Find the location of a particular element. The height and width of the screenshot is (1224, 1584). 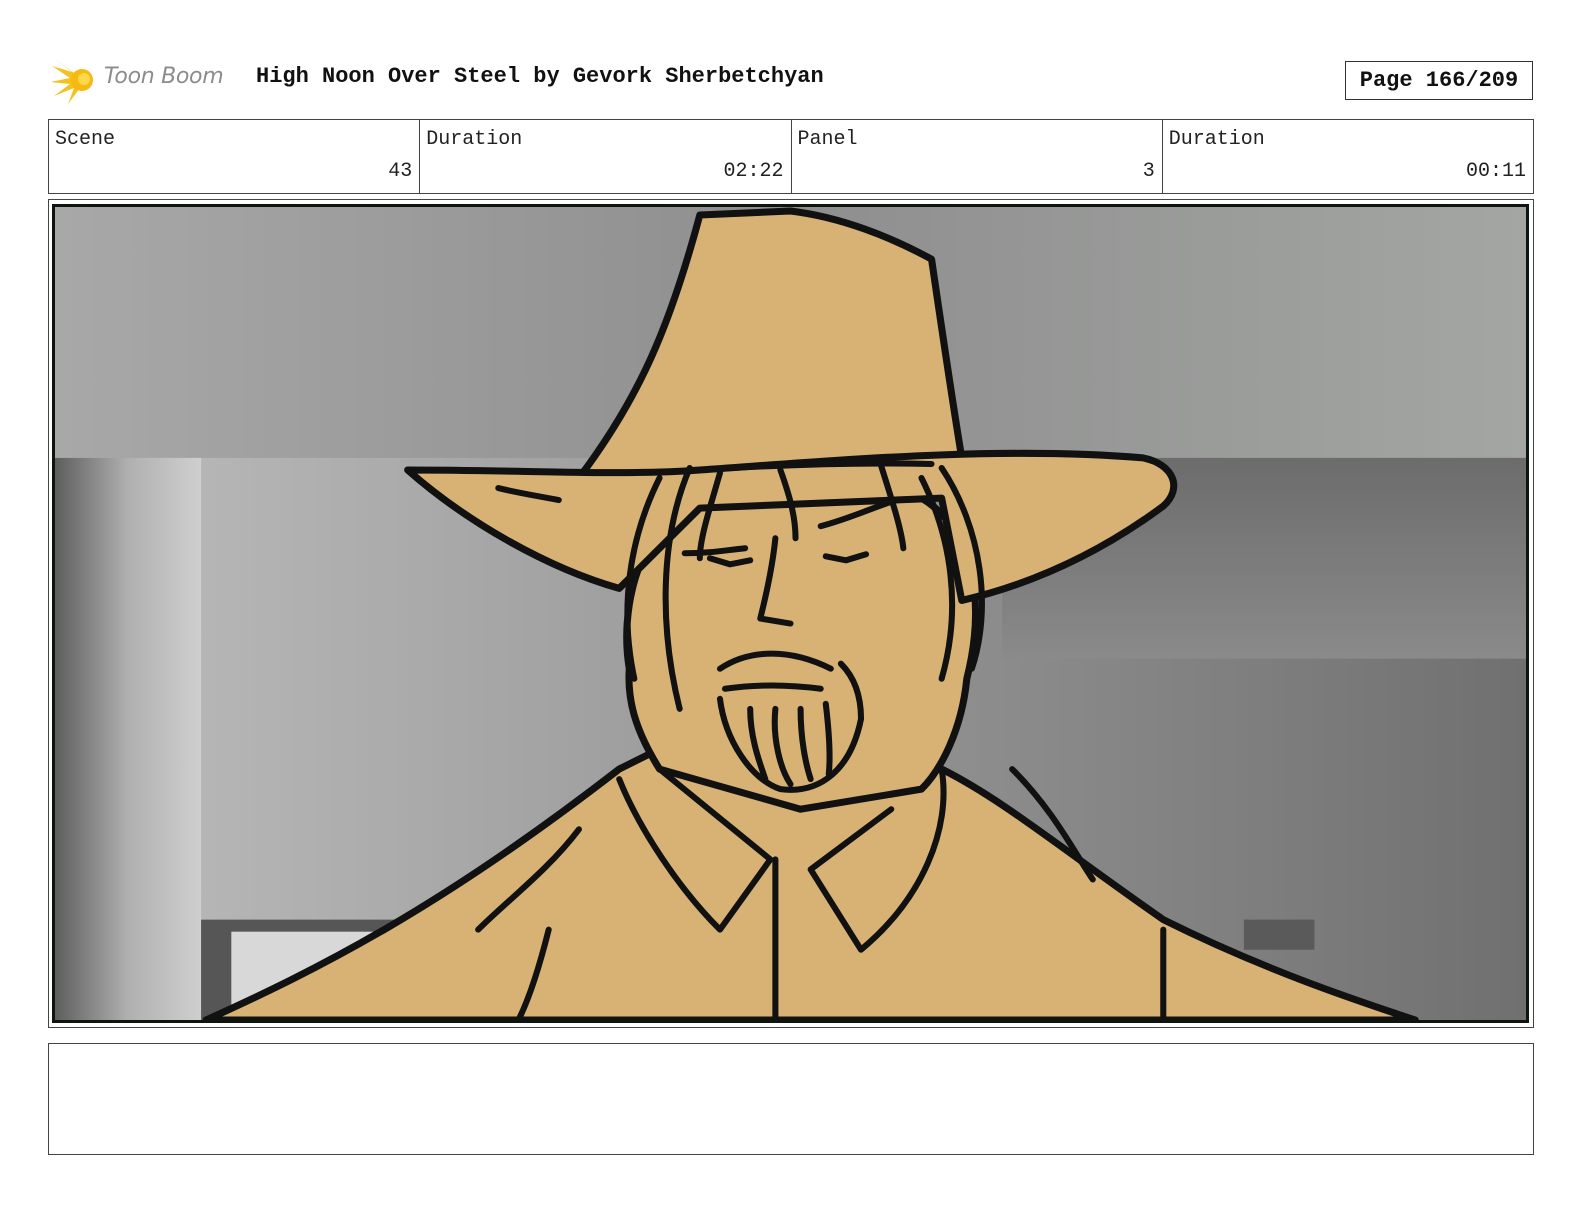

panel-label: Panel is located at coordinates (827, 139).